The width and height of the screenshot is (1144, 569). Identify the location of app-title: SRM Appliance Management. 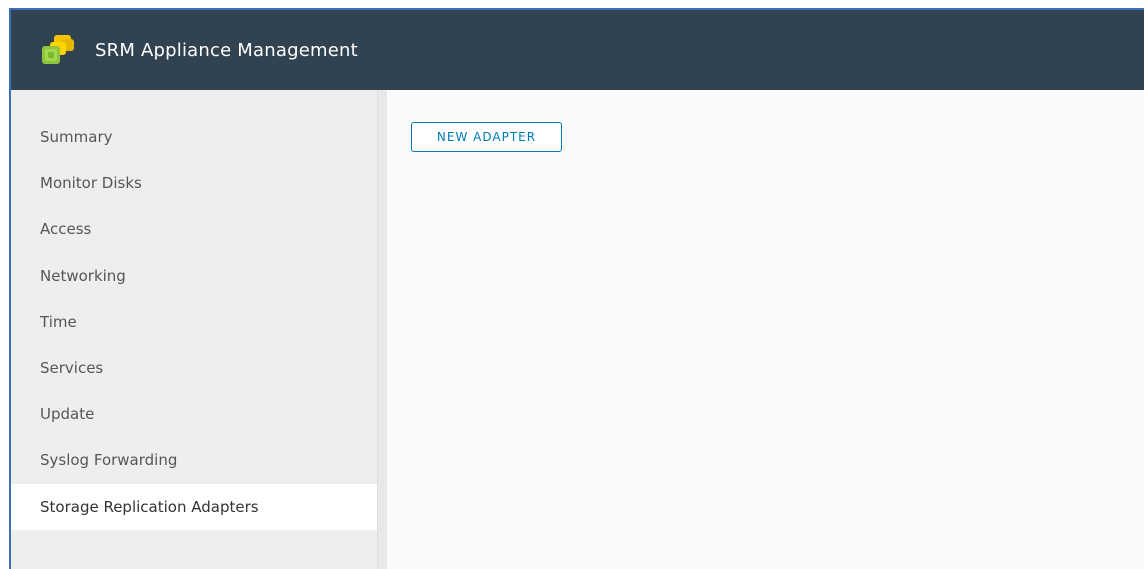
(226, 50).